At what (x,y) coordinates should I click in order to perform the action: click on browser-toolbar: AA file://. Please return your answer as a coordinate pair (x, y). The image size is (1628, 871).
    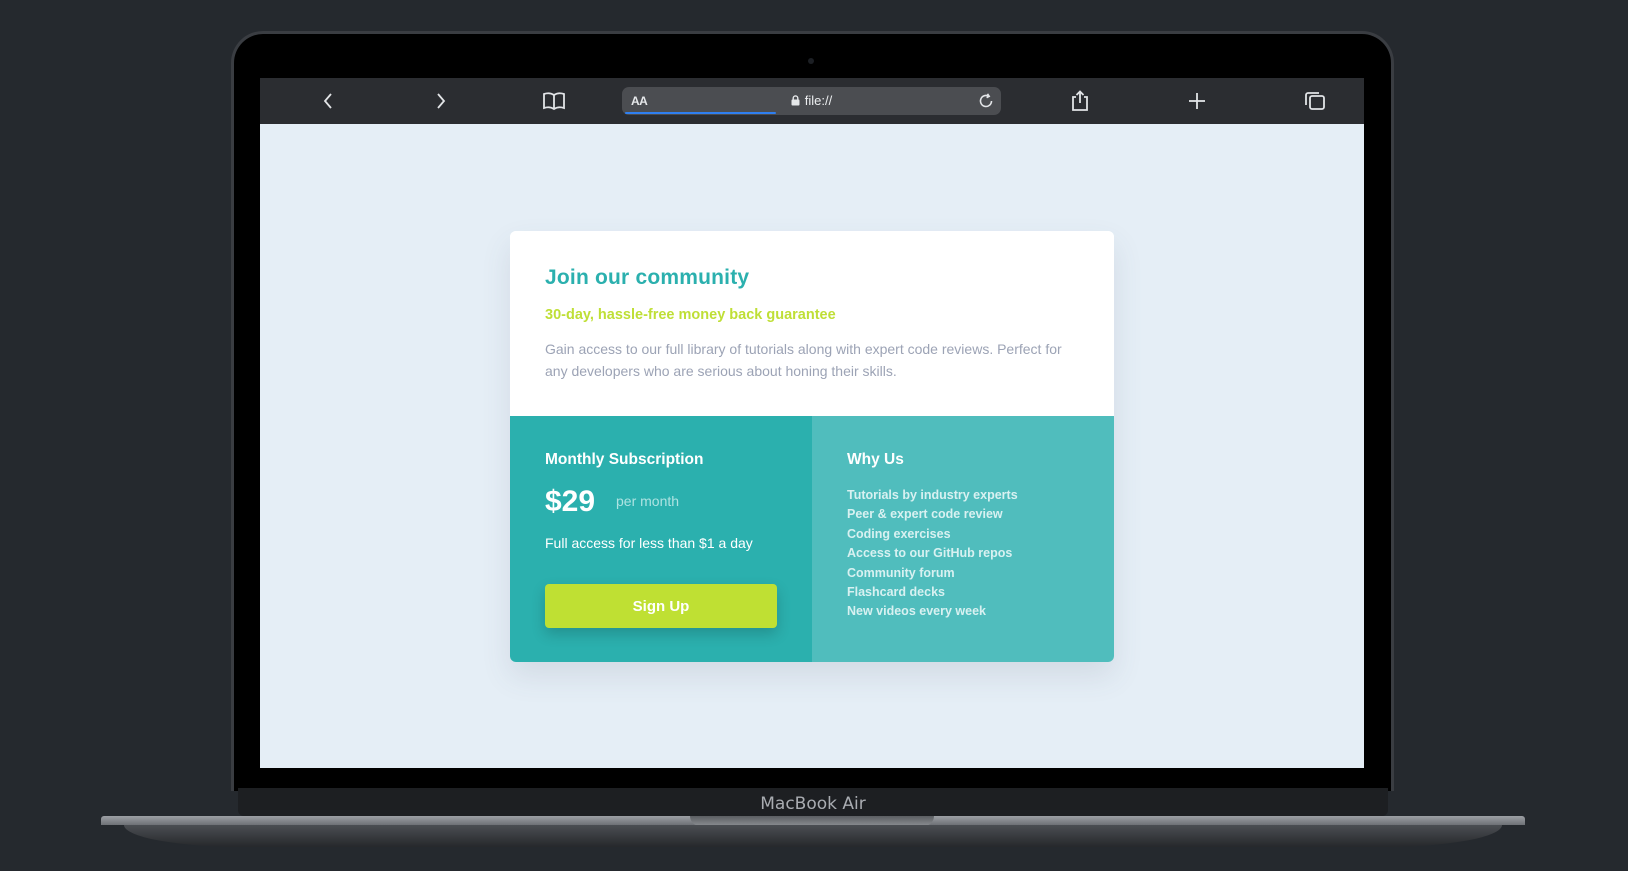
    Looking at the image, I should click on (812, 101).